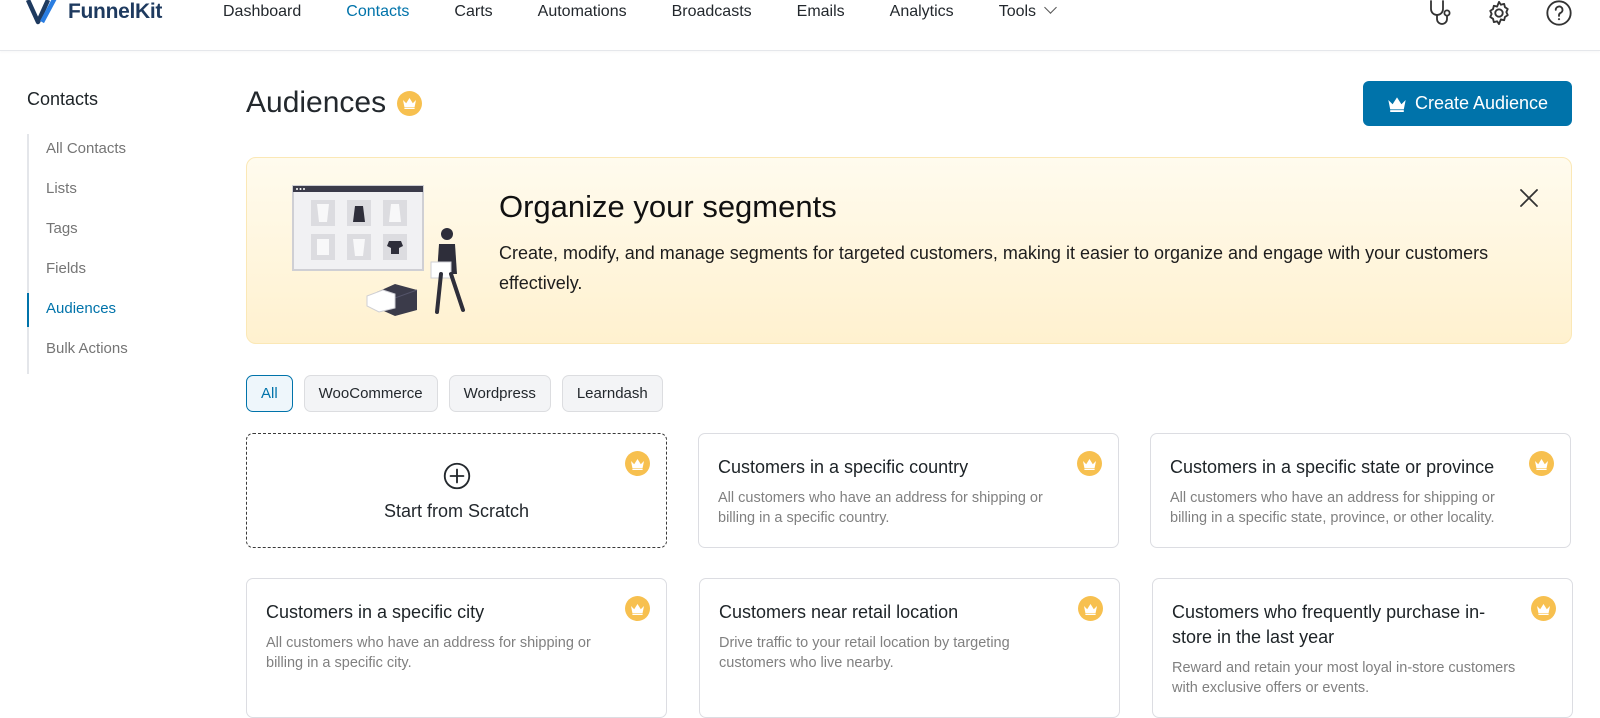 The image size is (1600, 718). I want to click on sidebar-title: Contacts, so click(63, 99).